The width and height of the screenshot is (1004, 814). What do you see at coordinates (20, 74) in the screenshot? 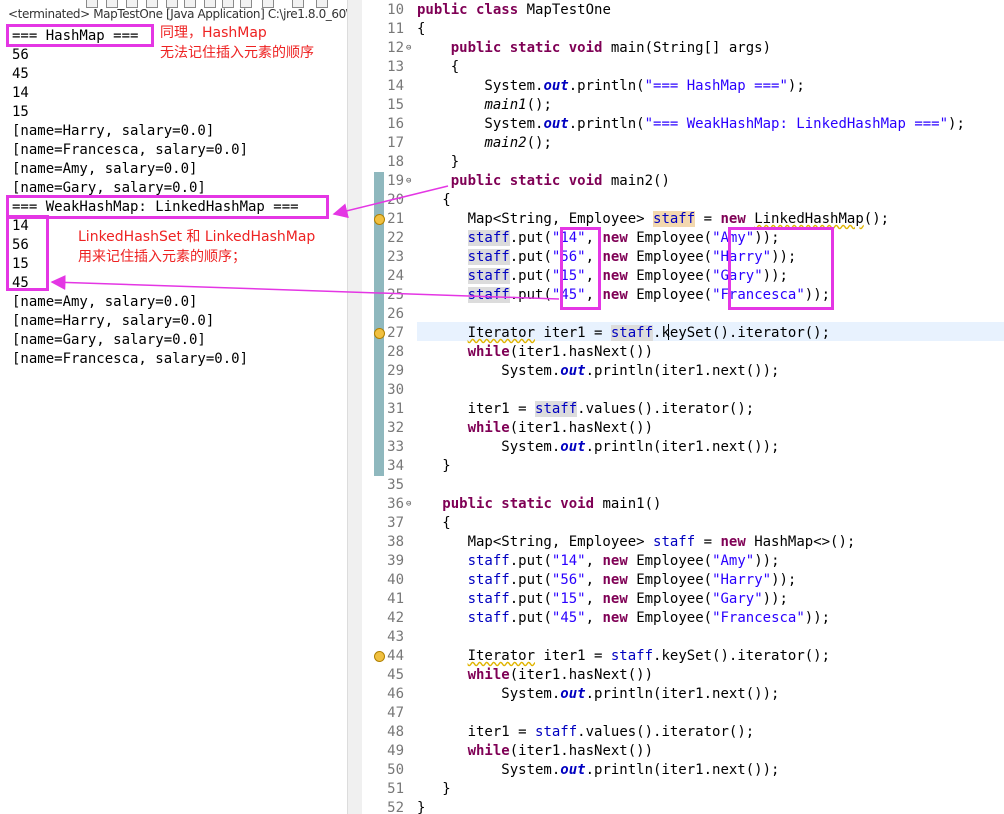
I see `console-line: 45` at bounding box center [20, 74].